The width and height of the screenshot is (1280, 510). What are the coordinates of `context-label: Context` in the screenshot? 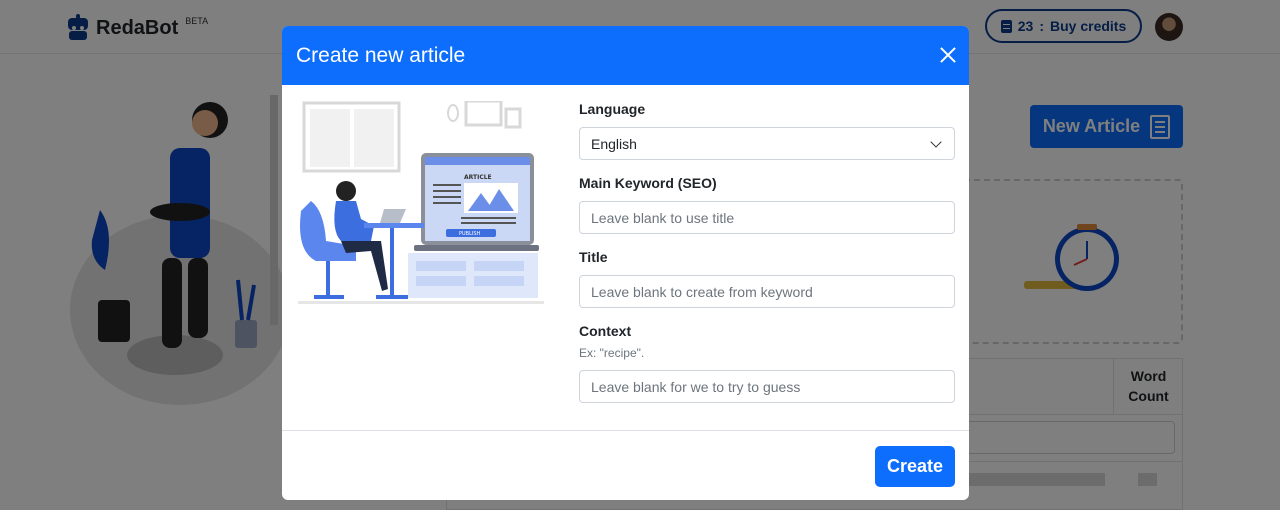 It's located at (605, 331).